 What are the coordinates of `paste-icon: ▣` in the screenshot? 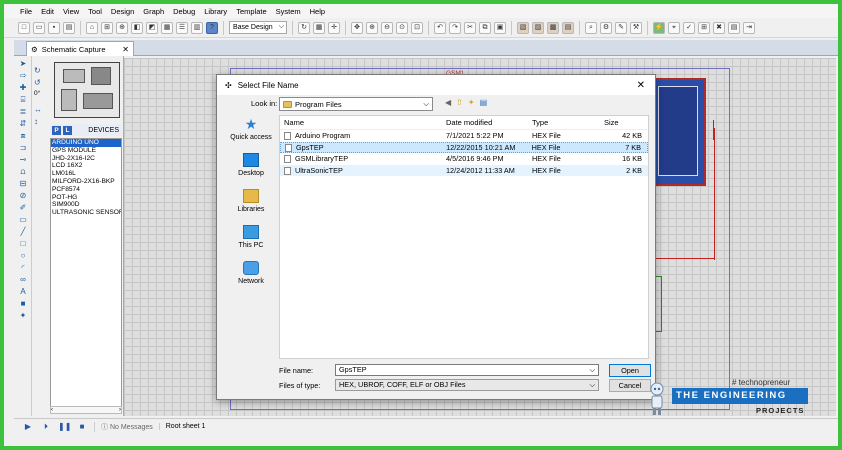 It's located at (500, 27).